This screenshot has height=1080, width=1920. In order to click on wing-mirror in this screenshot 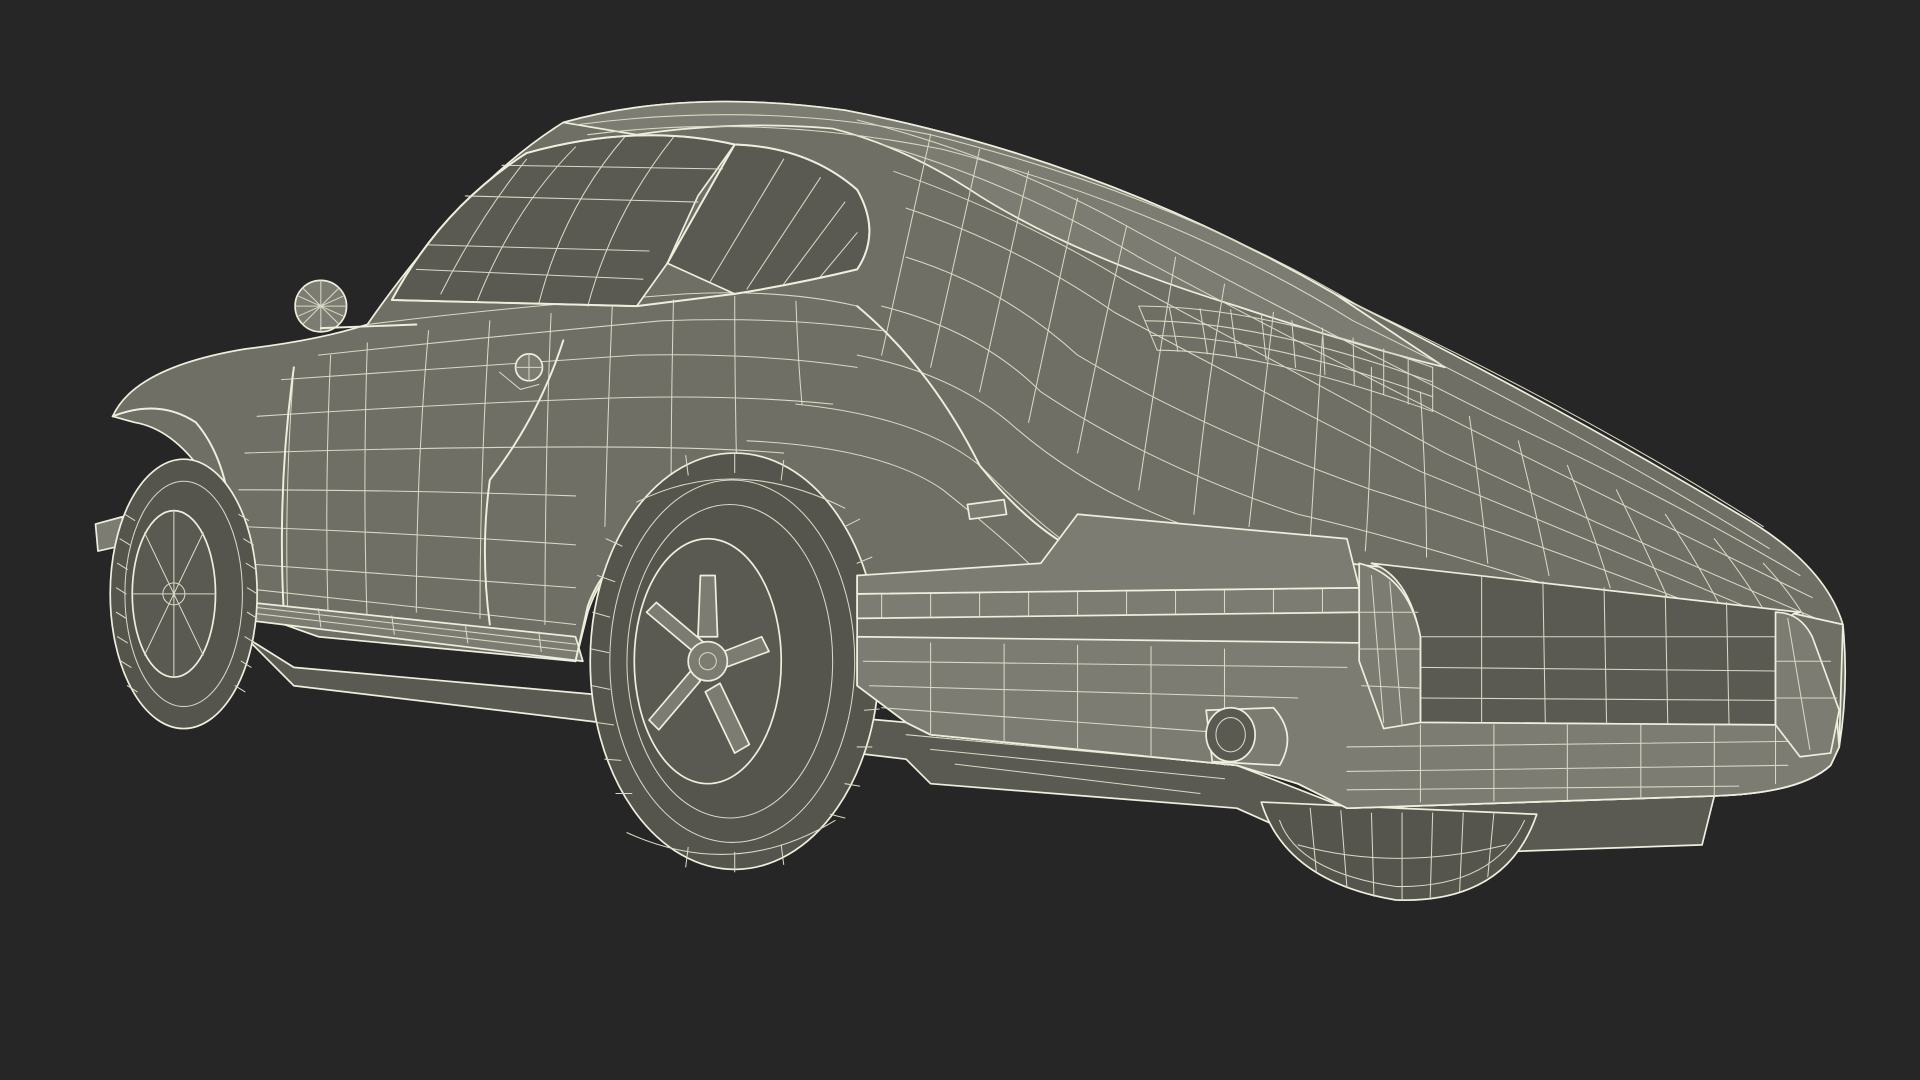, I will do `click(321, 306)`.